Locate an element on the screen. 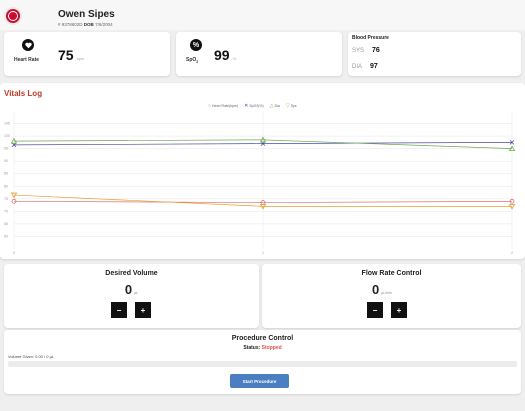  y-tick-label: 70 is located at coordinates (6, 211).